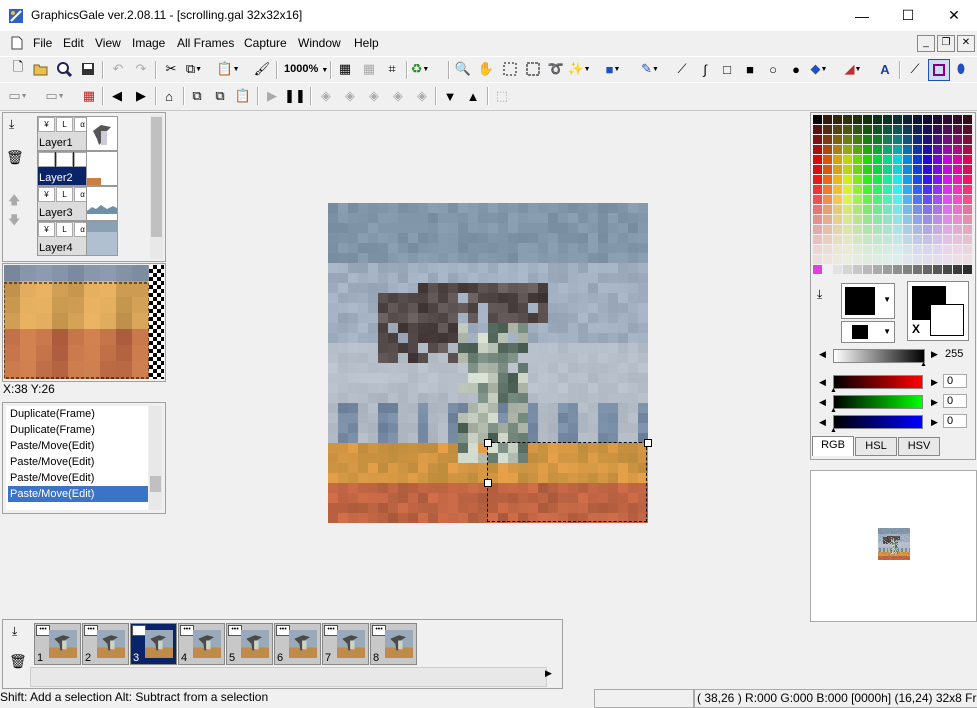 This screenshot has height=708, width=977. Describe the element at coordinates (916, 329) in the screenshot. I see `swap-colors-button: X` at that location.